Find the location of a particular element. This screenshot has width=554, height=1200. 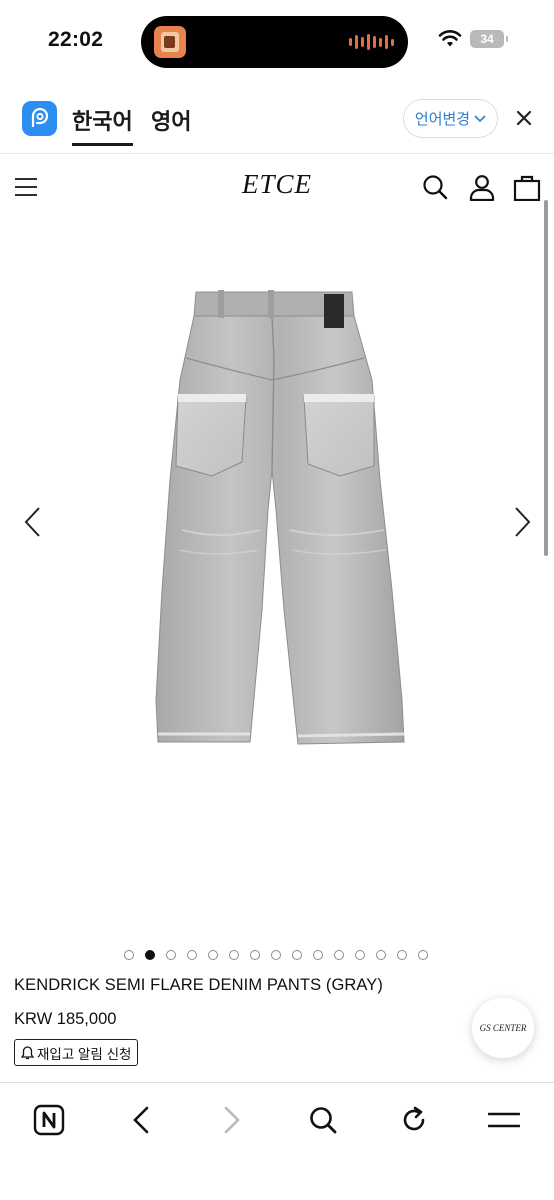

tab-korean: 한국어 is located at coordinates (102, 125).